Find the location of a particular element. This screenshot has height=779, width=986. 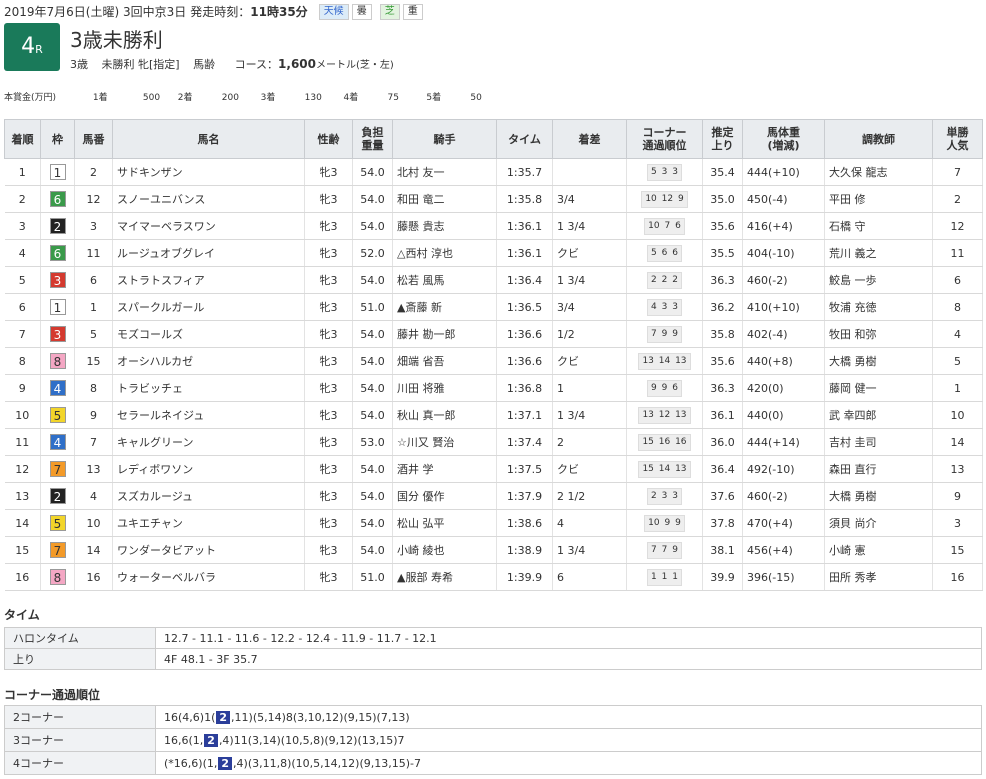

corner-label: 2コーナー is located at coordinates (80, 717).